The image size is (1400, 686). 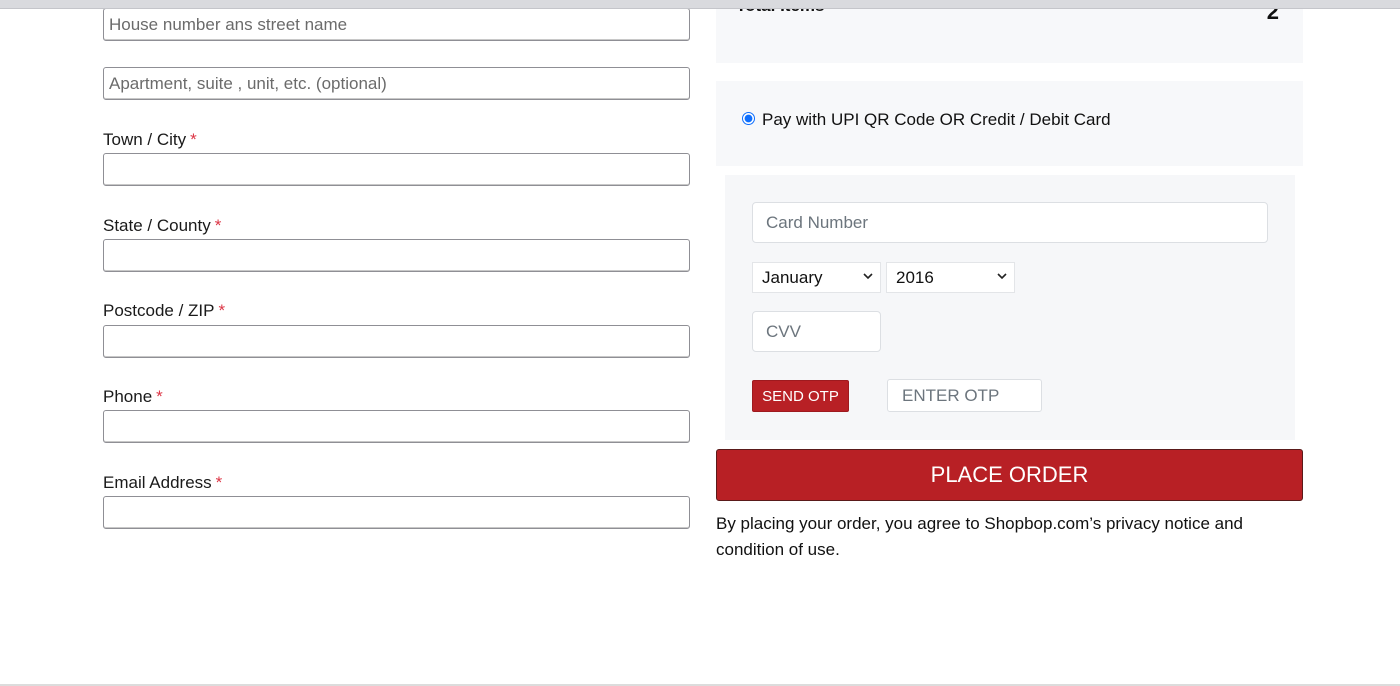 I want to click on place-order-button: PLACE ORDER, so click(x=1009, y=475).